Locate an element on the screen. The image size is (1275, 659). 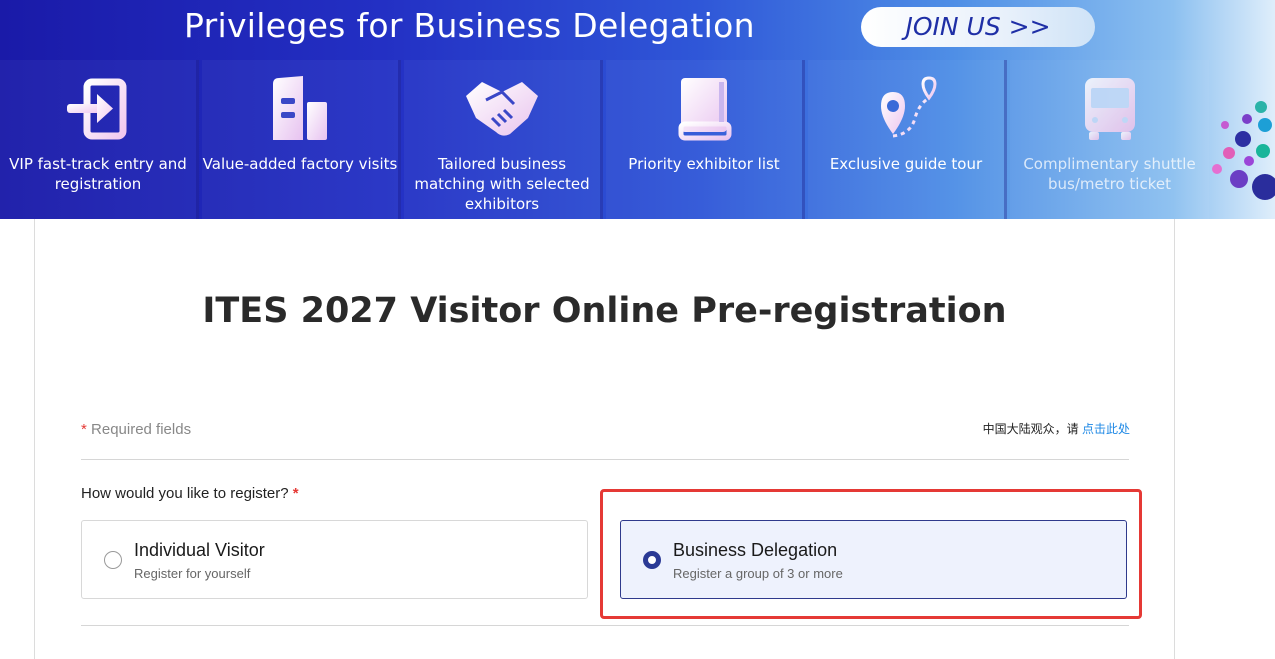
map-pin-route-icon is located at coordinates (906, 111).